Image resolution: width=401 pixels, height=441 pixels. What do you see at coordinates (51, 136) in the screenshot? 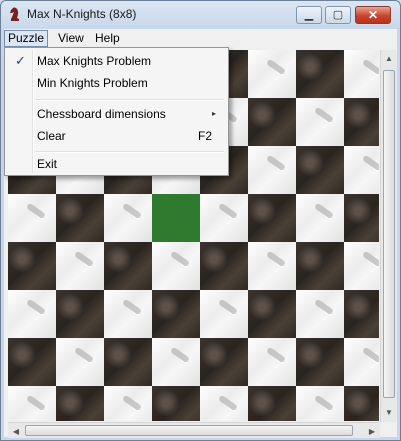
I see `menu-item-label: Clear` at bounding box center [51, 136].